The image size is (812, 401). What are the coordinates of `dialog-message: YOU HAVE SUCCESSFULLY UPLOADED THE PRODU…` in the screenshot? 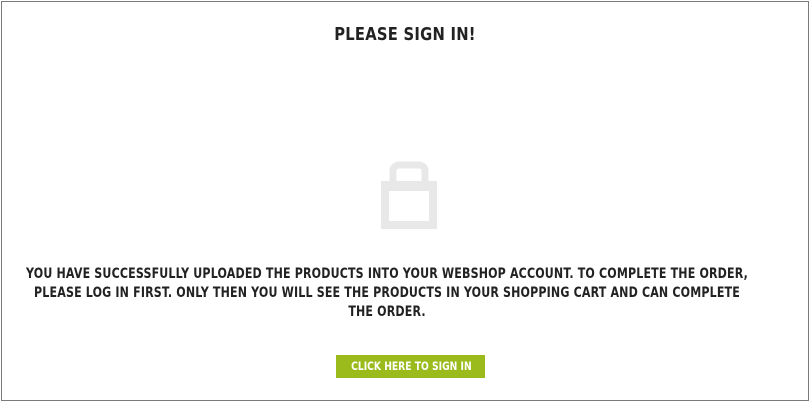 It's located at (405, 293).